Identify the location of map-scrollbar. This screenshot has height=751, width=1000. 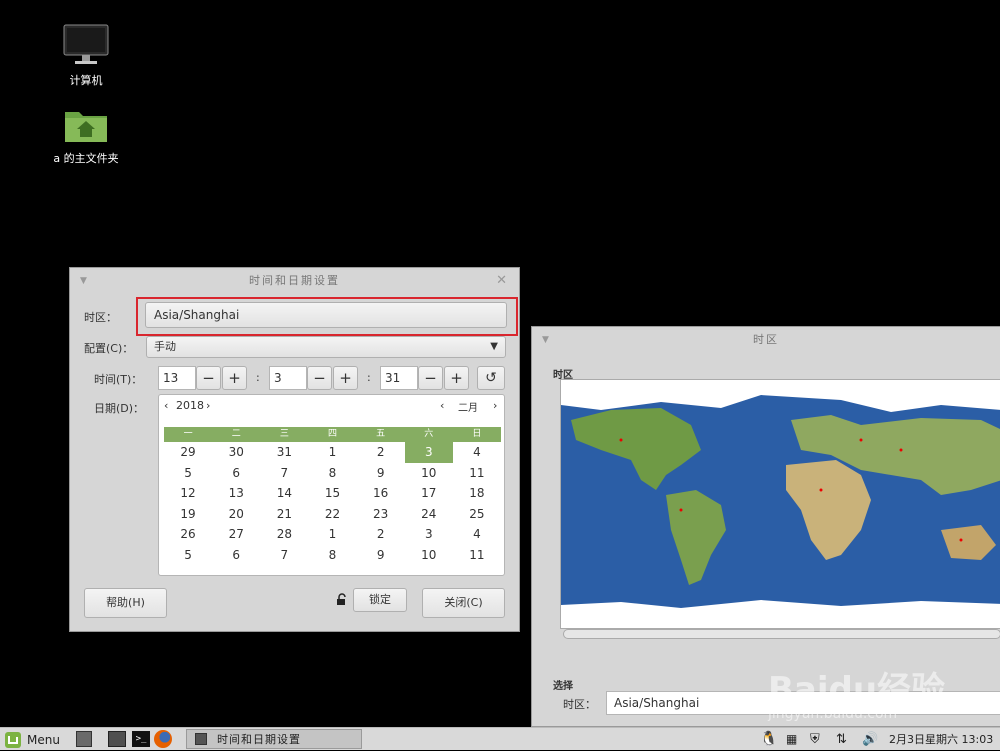
(781, 634).